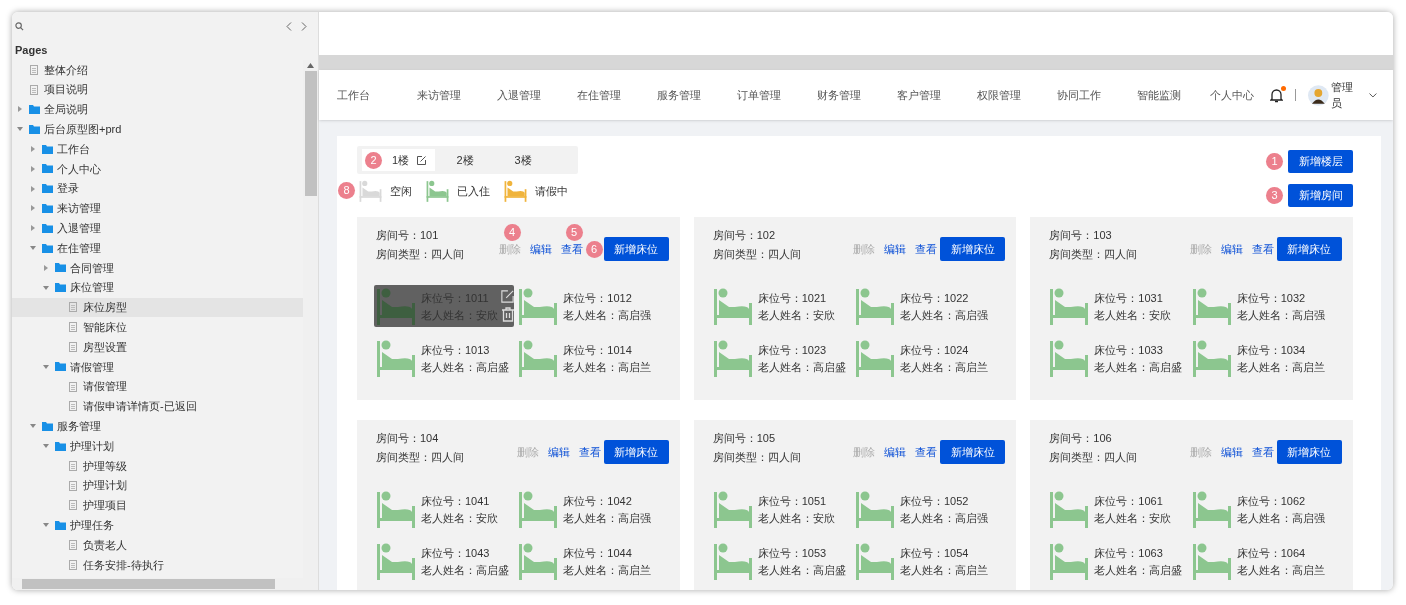 The image size is (1406, 605). What do you see at coordinates (157, 287) in the screenshot?
I see `tree-item: 床位管理` at bounding box center [157, 287].